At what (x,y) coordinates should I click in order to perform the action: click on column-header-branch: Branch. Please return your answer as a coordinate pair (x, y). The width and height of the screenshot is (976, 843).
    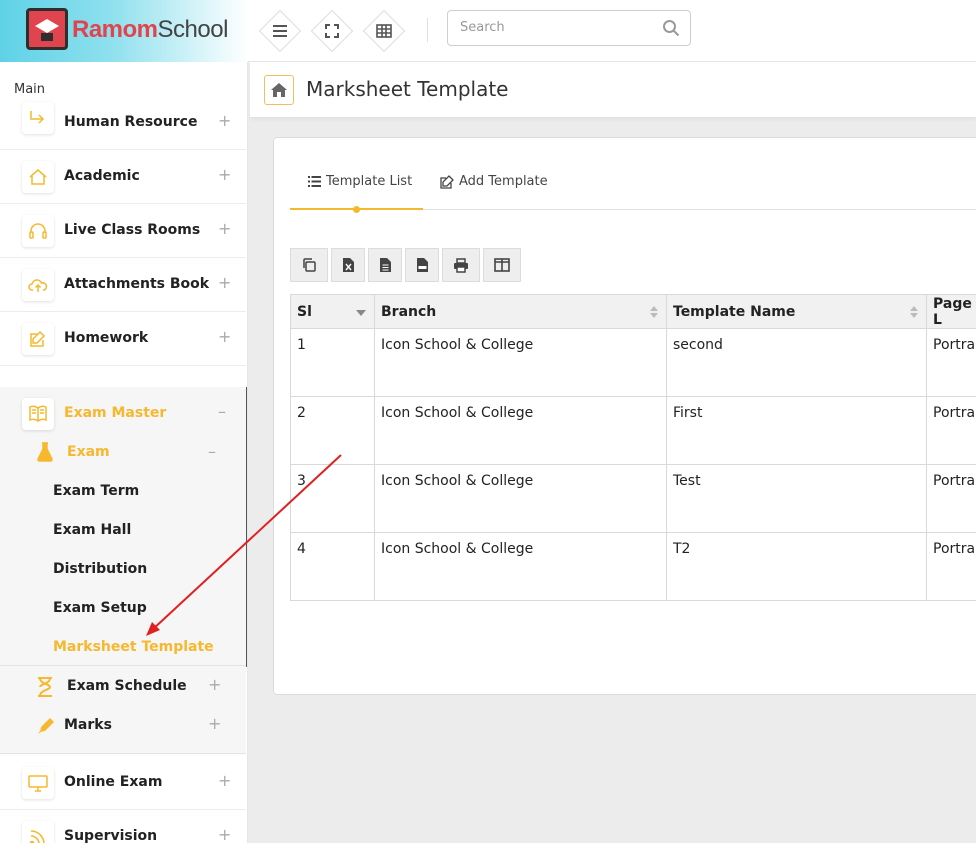
    Looking at the image, I should click on (520, 311).